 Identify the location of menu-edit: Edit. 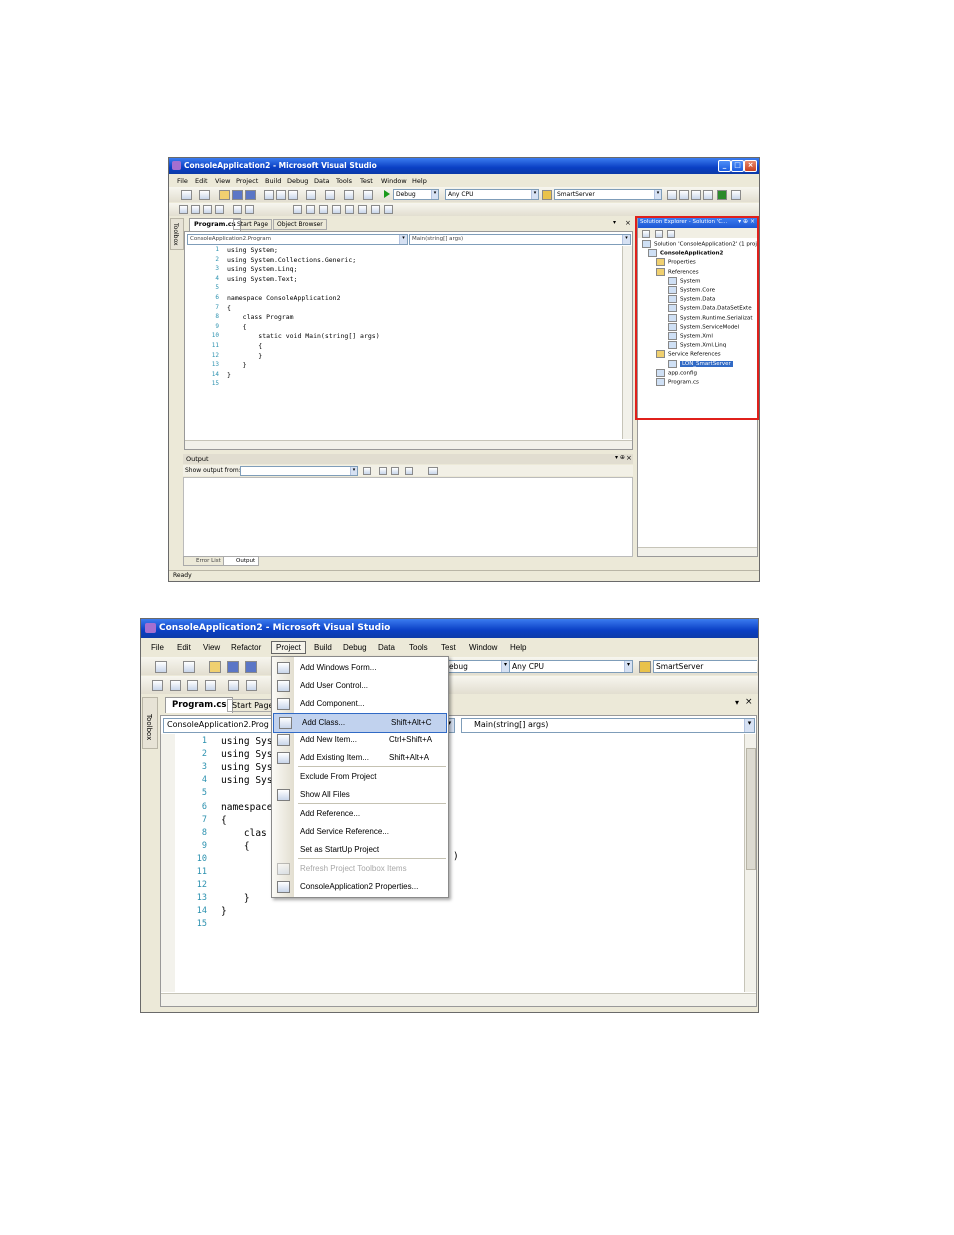
(184, 647).